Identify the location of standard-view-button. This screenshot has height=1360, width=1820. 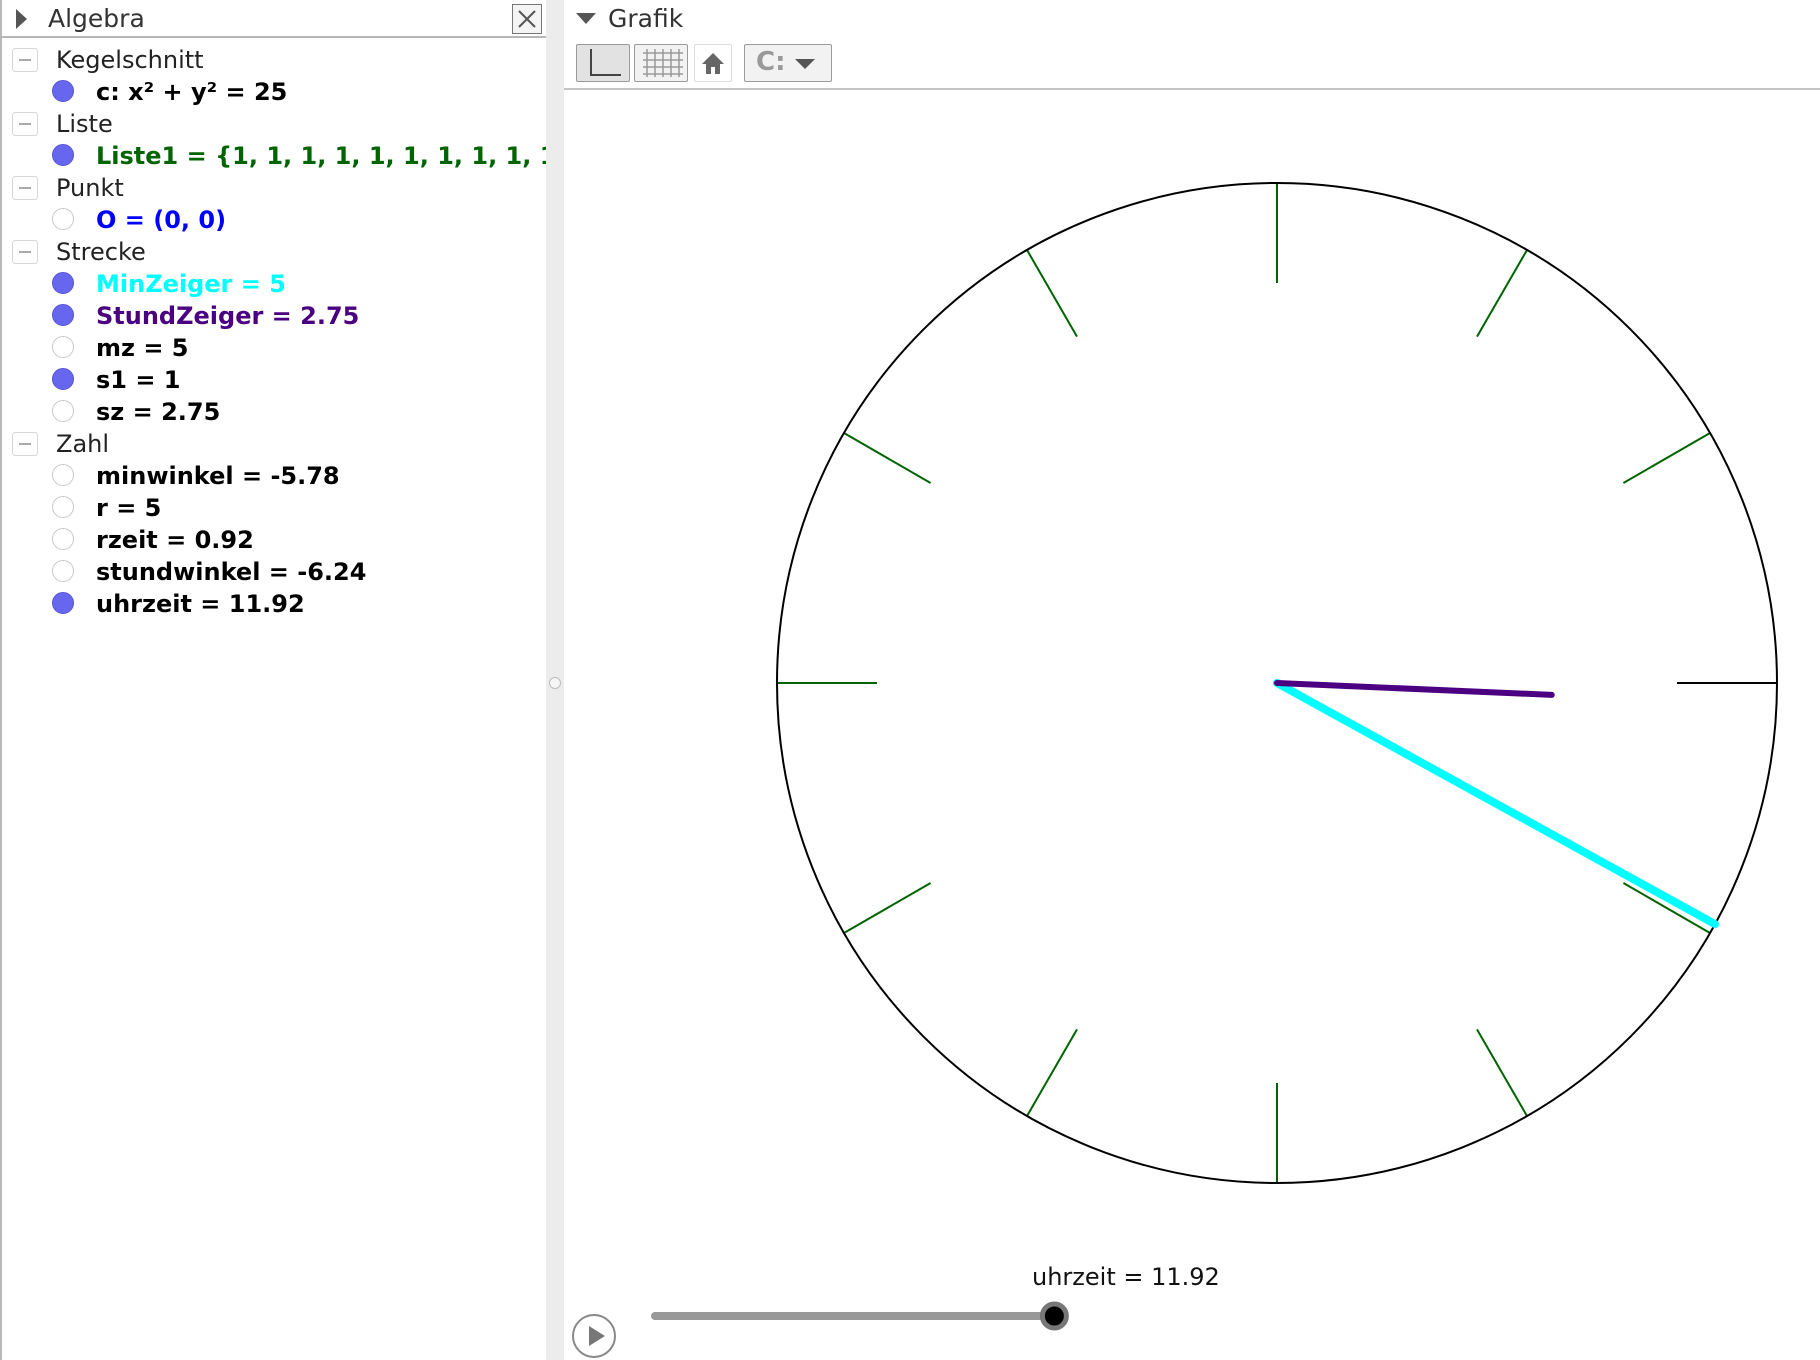
(713, 63).